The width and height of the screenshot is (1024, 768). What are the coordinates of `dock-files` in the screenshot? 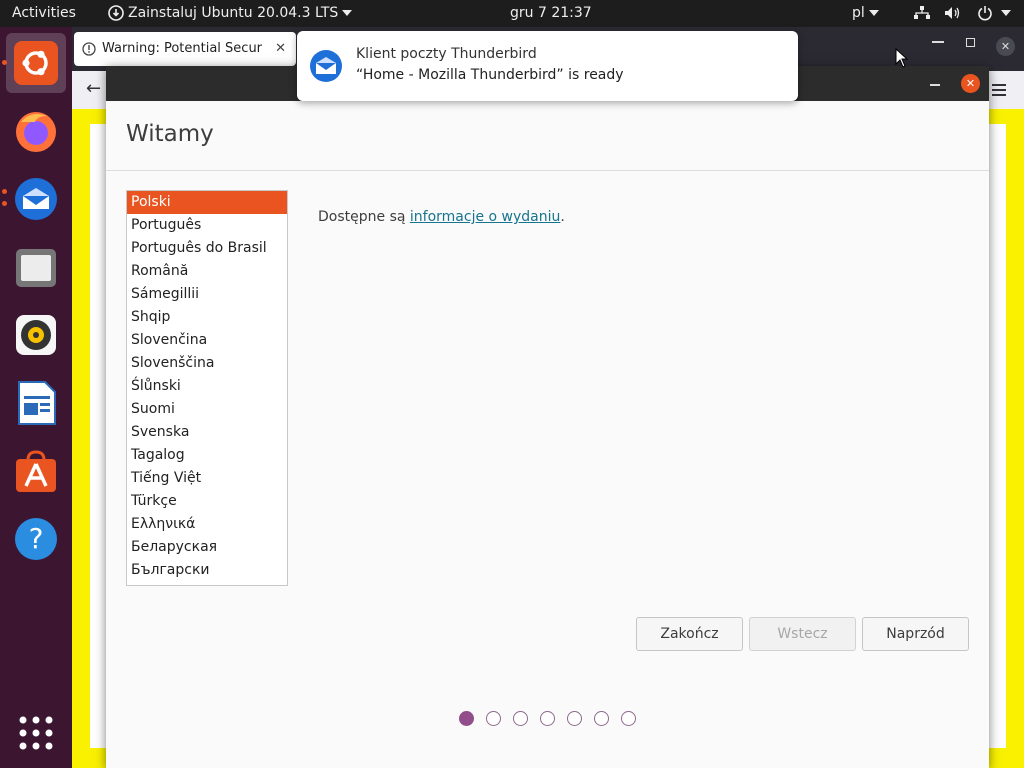 It's located at (36, 267).